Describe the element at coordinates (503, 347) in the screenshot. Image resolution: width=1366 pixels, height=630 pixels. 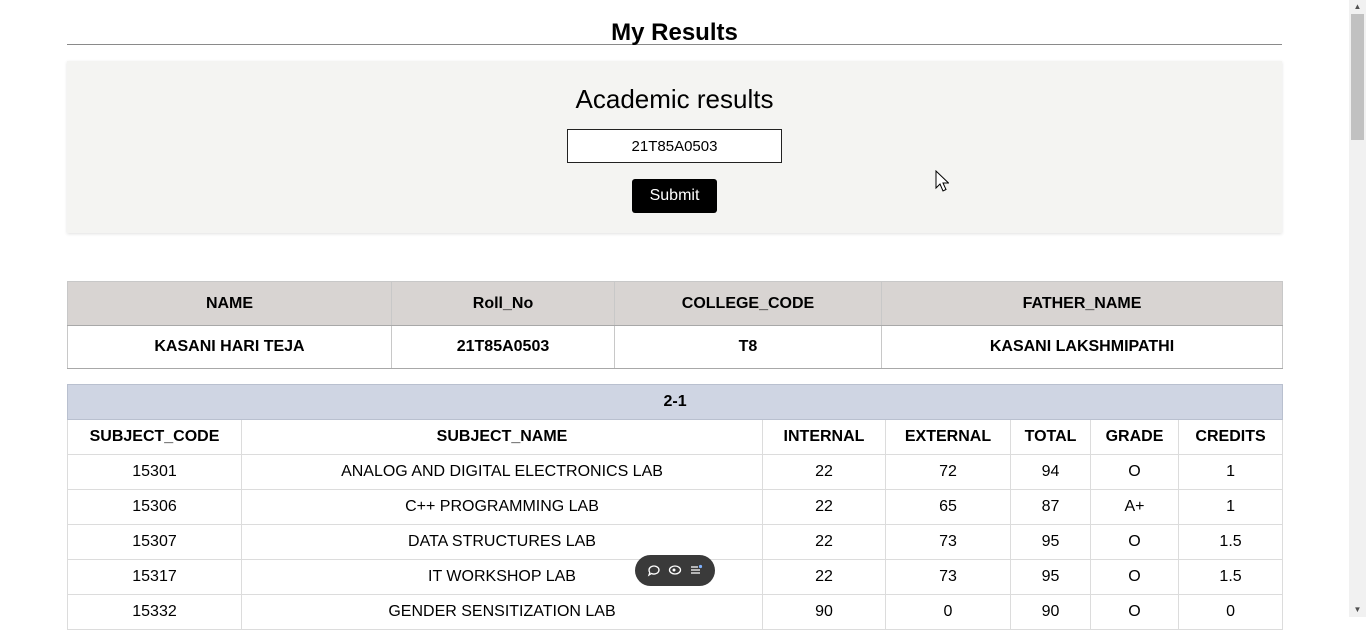
I see `student-roll: 21T85A0503` at that location.